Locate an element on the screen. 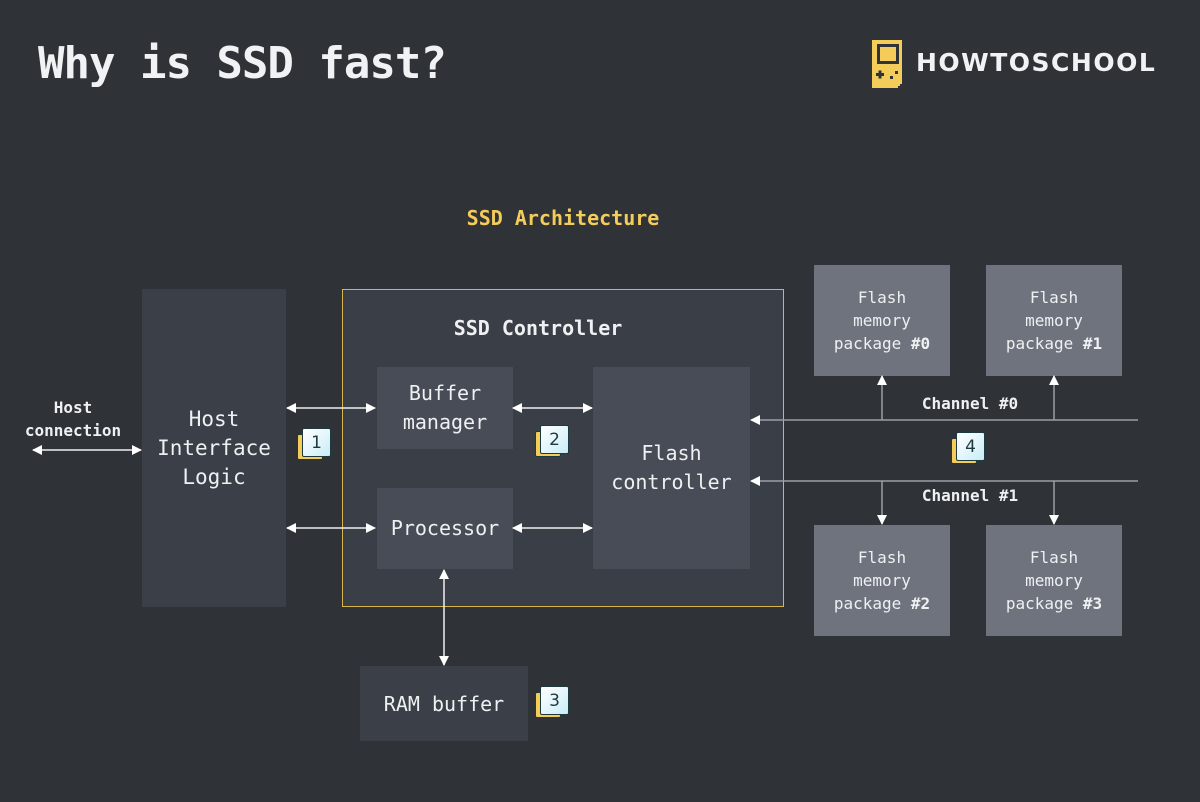 This screenshot has height=802, width=1200. badge-1: 1 is located at coordinates (314, 445).